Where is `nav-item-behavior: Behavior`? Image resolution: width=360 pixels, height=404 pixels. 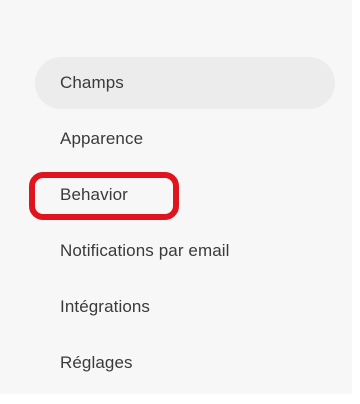
nav-item-behavior: Behavior is located at coordinates (182, 195).